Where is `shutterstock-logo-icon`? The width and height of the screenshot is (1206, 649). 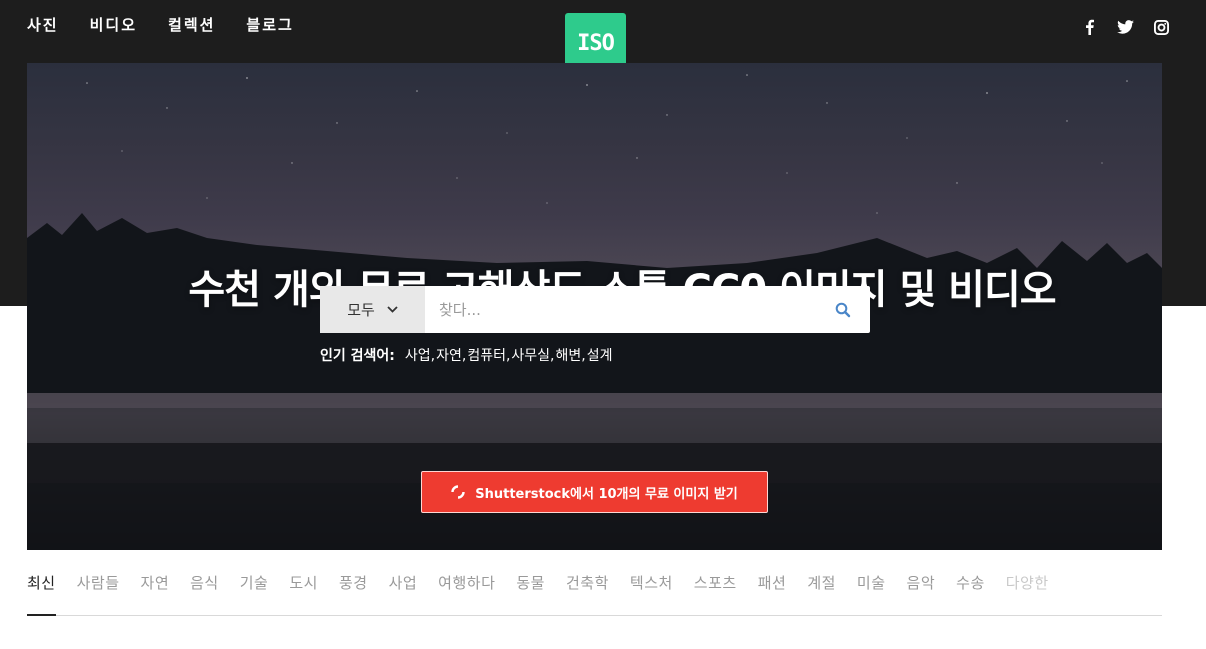
shutterstock-logo-icon is located at coordinates (458, 492).